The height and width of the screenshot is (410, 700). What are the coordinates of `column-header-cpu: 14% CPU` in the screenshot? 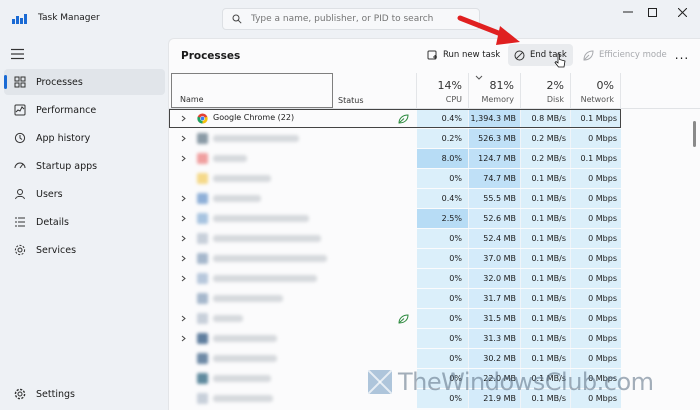 It's located at (443, 91).